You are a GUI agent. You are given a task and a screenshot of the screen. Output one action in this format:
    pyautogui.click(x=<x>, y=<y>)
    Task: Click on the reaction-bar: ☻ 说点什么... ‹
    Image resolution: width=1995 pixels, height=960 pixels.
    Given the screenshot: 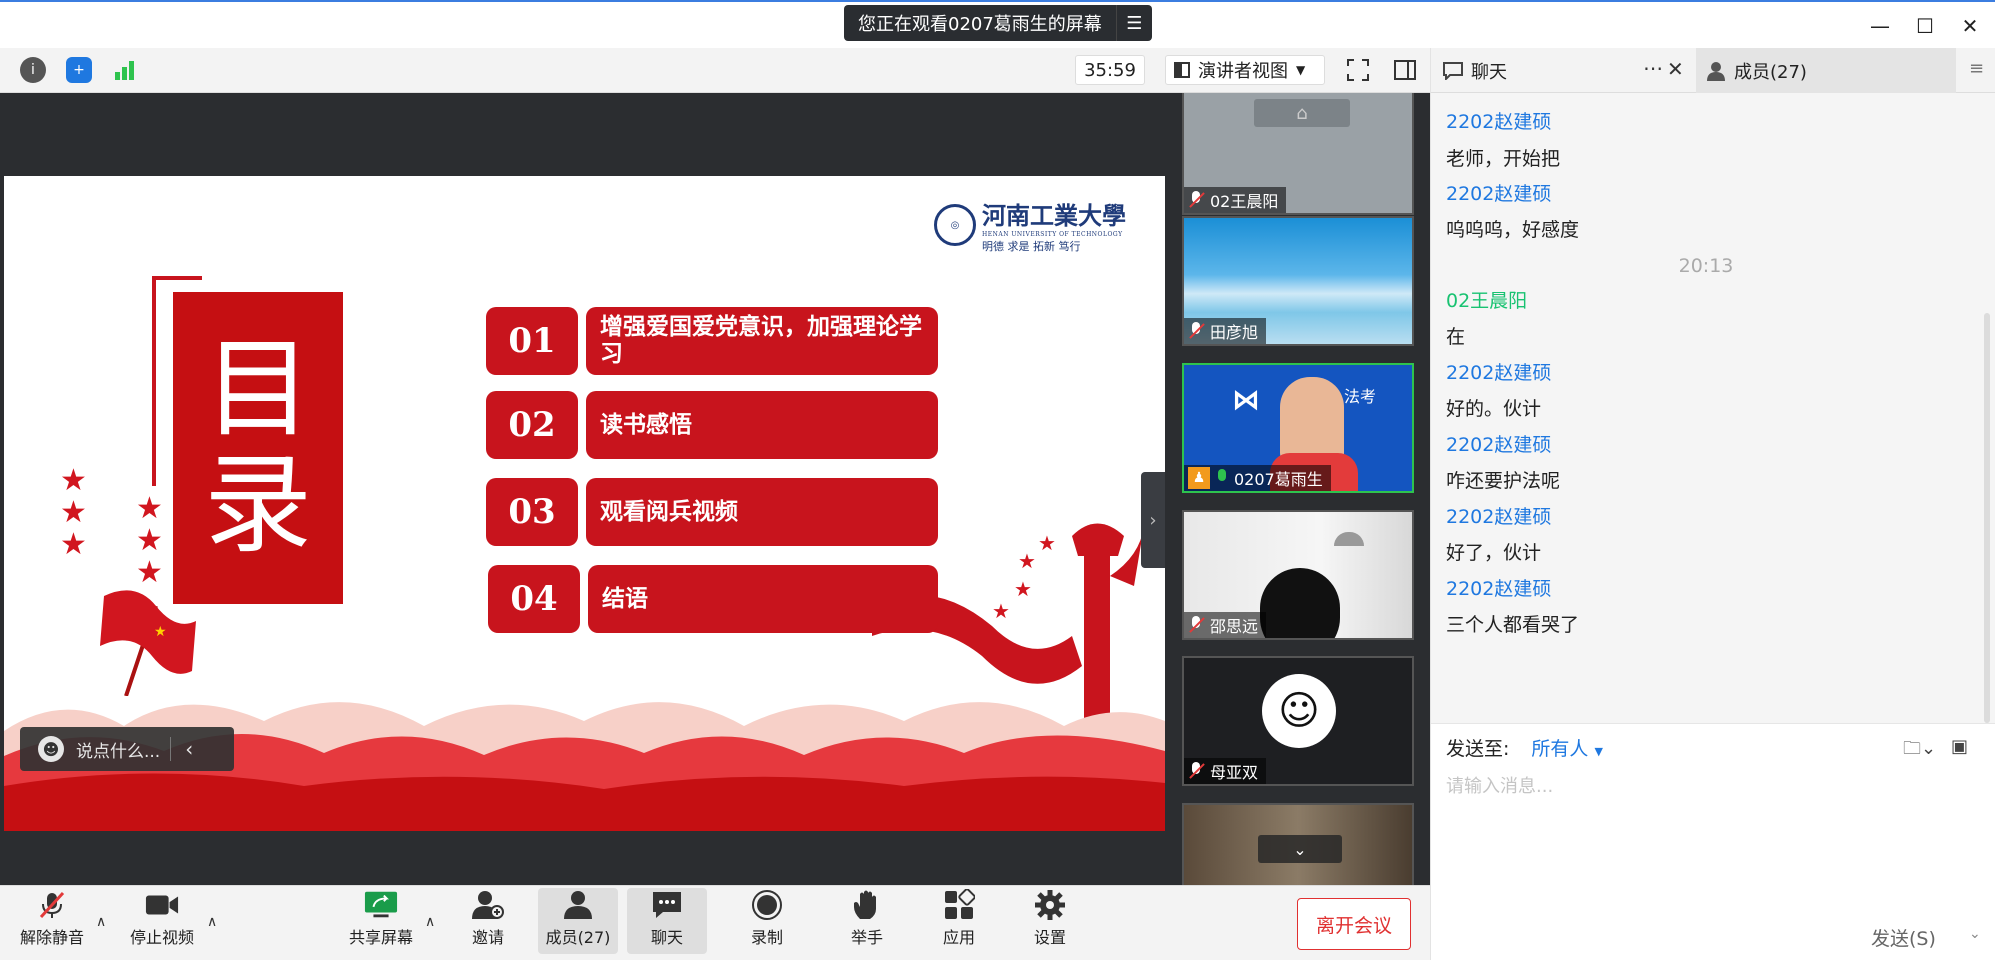 What is the action you would take?
    pyautogui.click(x=127, y=749)
    